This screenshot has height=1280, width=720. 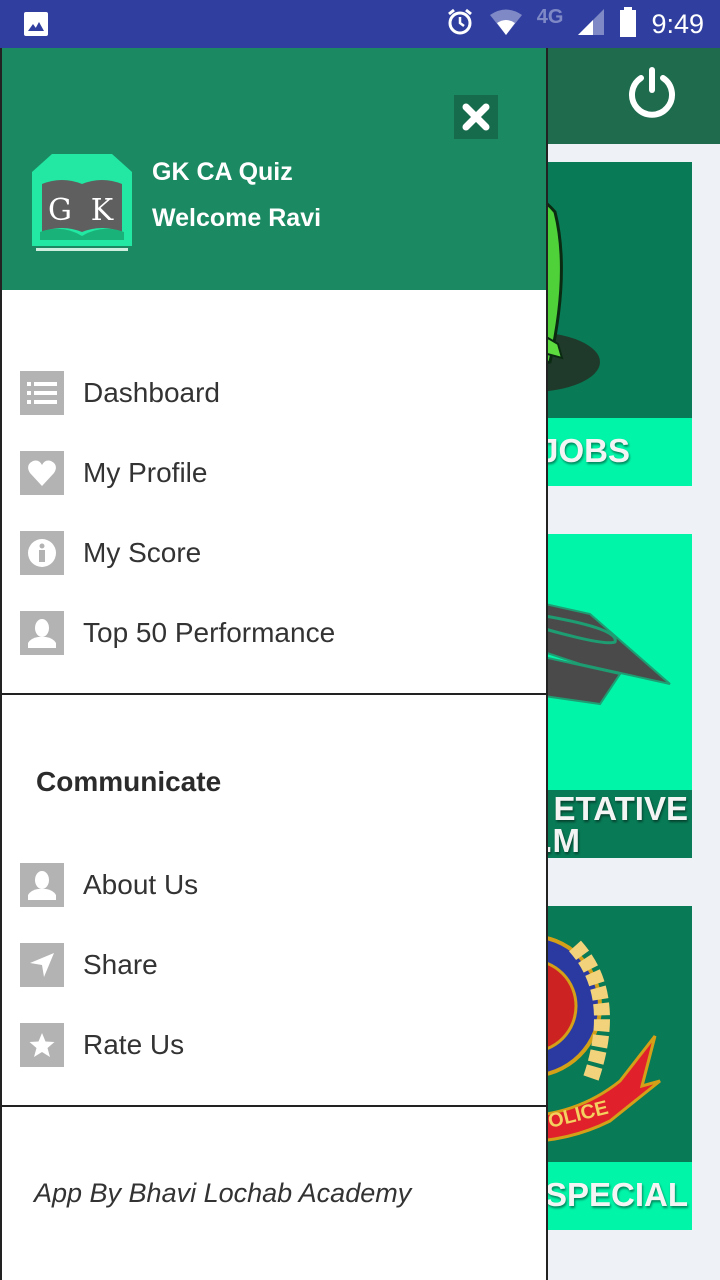 What do you see at coordinates (42, 1045) in the screenshot?
I see `star-icon` at bounding box center [42, 1045].